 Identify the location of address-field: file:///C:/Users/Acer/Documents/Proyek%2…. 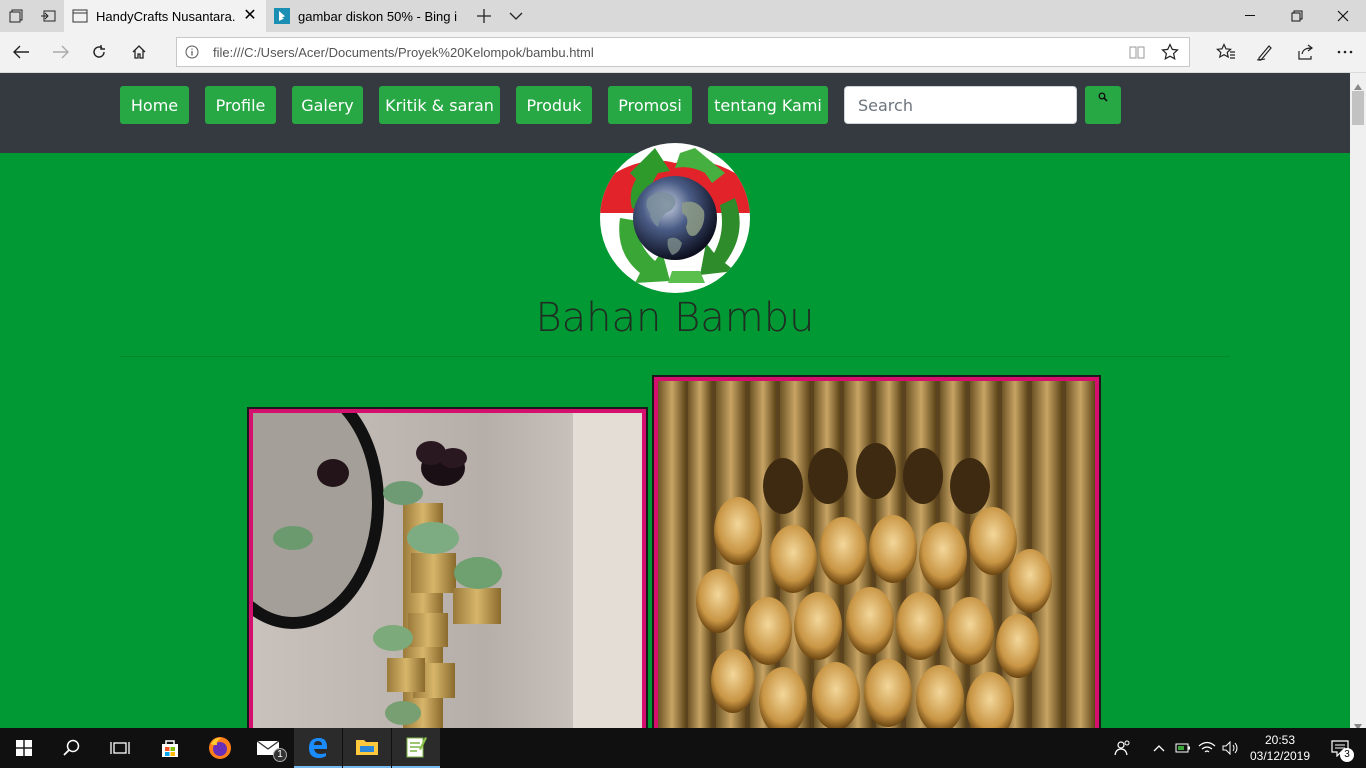
(683, 52).